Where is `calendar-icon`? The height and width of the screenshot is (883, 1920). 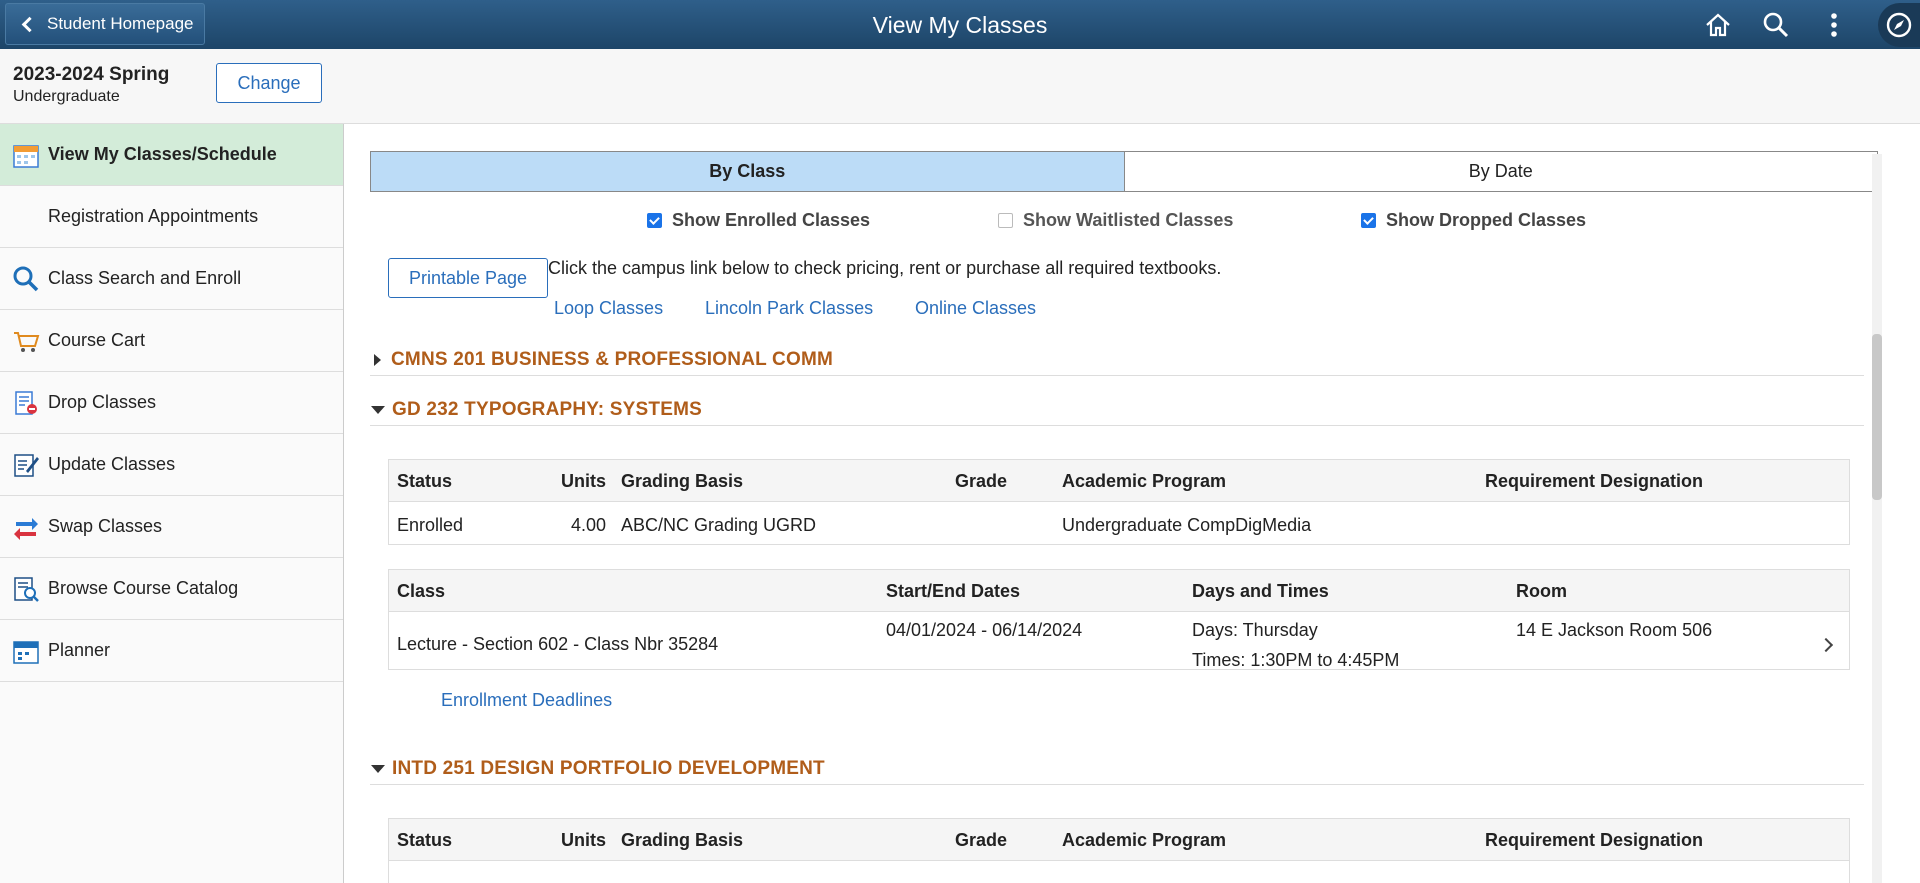 calendar-icon is located at coordinates (26, 156).